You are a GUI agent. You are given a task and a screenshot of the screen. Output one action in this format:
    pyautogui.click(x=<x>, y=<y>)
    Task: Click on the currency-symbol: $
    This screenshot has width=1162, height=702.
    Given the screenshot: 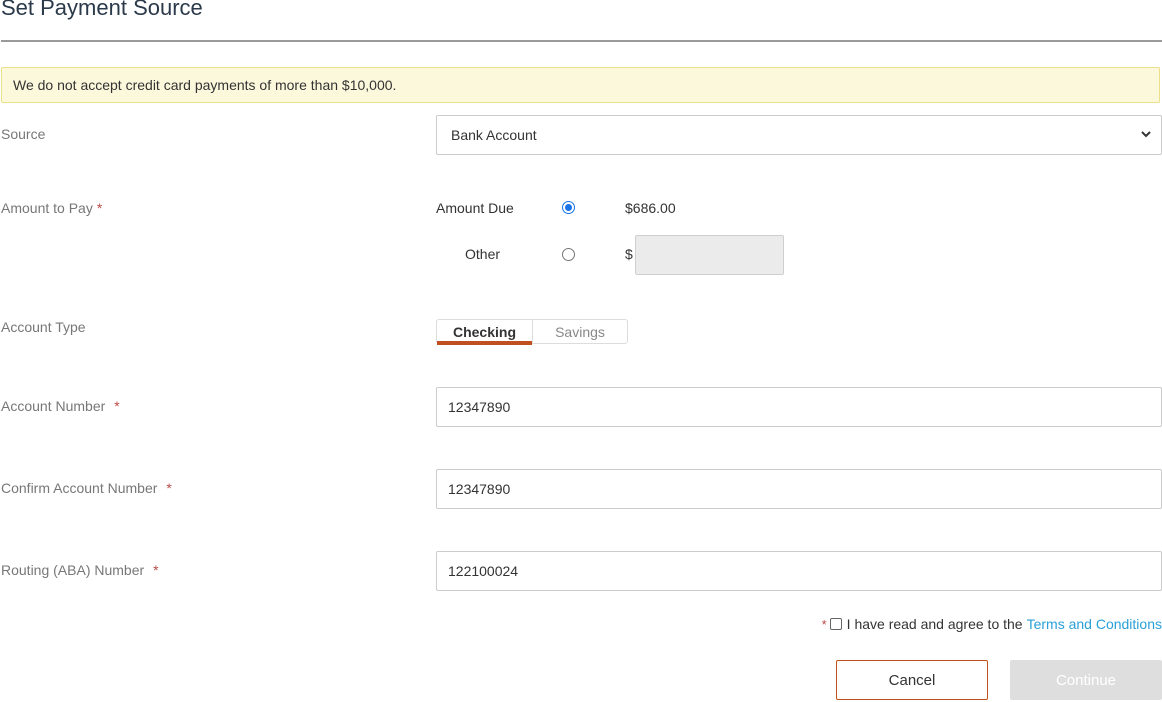 What is the action you would take?
    pyautogui.click(x=629, y=254)
    